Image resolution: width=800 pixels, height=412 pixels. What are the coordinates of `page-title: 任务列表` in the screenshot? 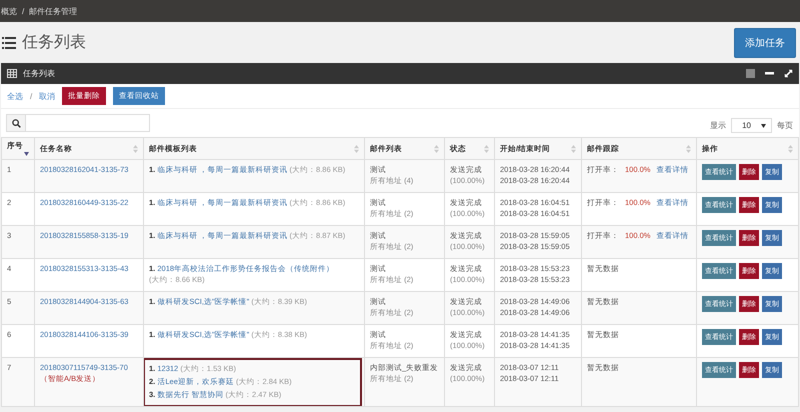 It's located at (54, 42).